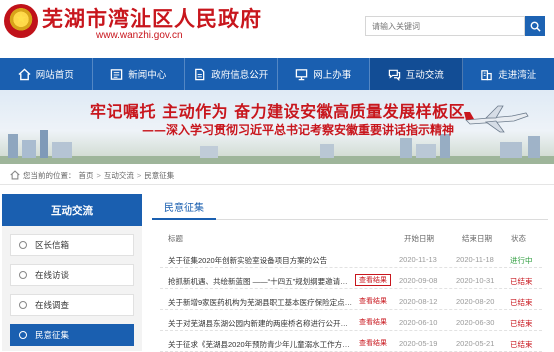 The width and height of the screenshot is (554, 352). I want to click on nav-label: 走进湾沚, so click(517, 74).